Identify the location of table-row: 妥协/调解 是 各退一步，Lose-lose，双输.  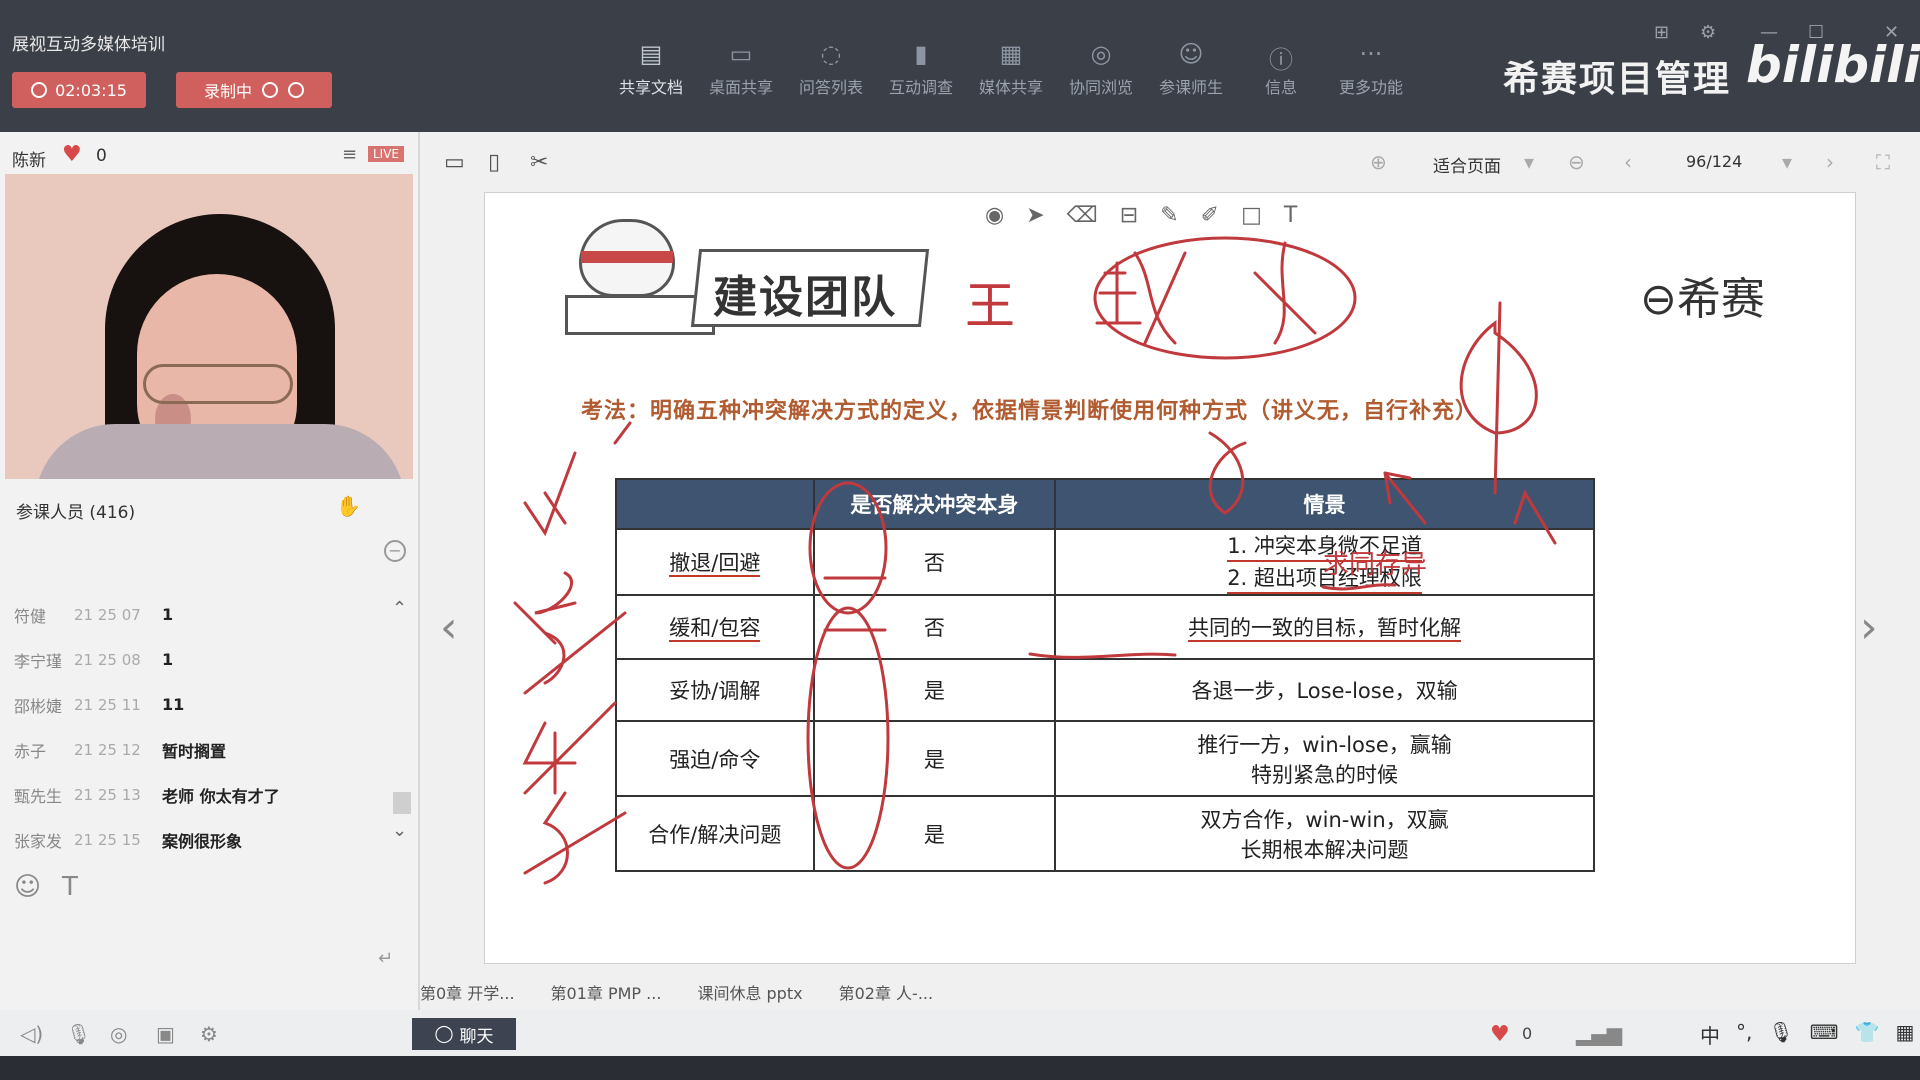
(1105, 690).